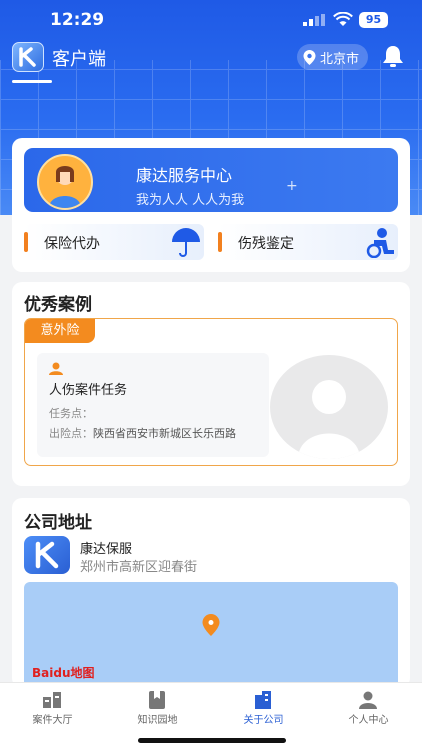 This screenshot has width=422, height=751. I want to click on insurance-agency-label: 保险代办, so click(72, 244).